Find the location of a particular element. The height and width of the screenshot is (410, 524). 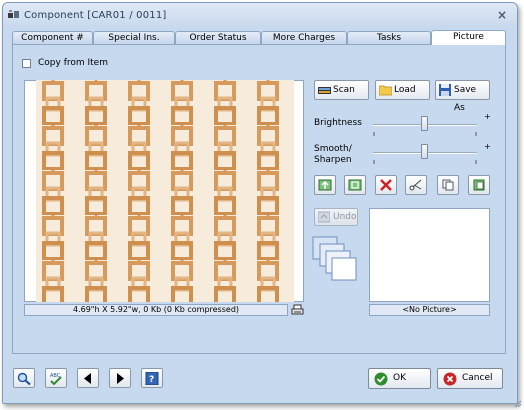

title-bar: Component [CAR01 / 0011] × is located at coordinates (260, 15).